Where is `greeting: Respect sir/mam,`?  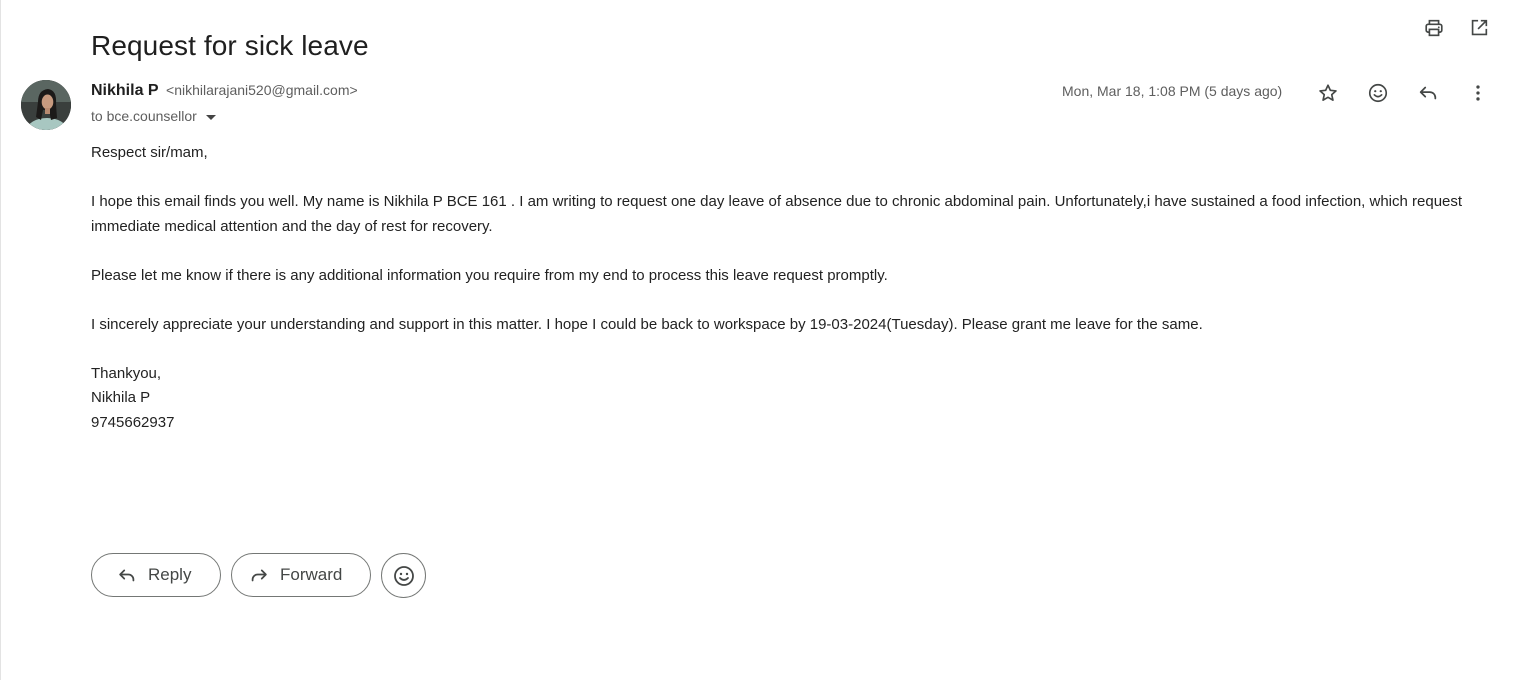
greeting: Respect sir/mam, is located at coordinates (149, 152).